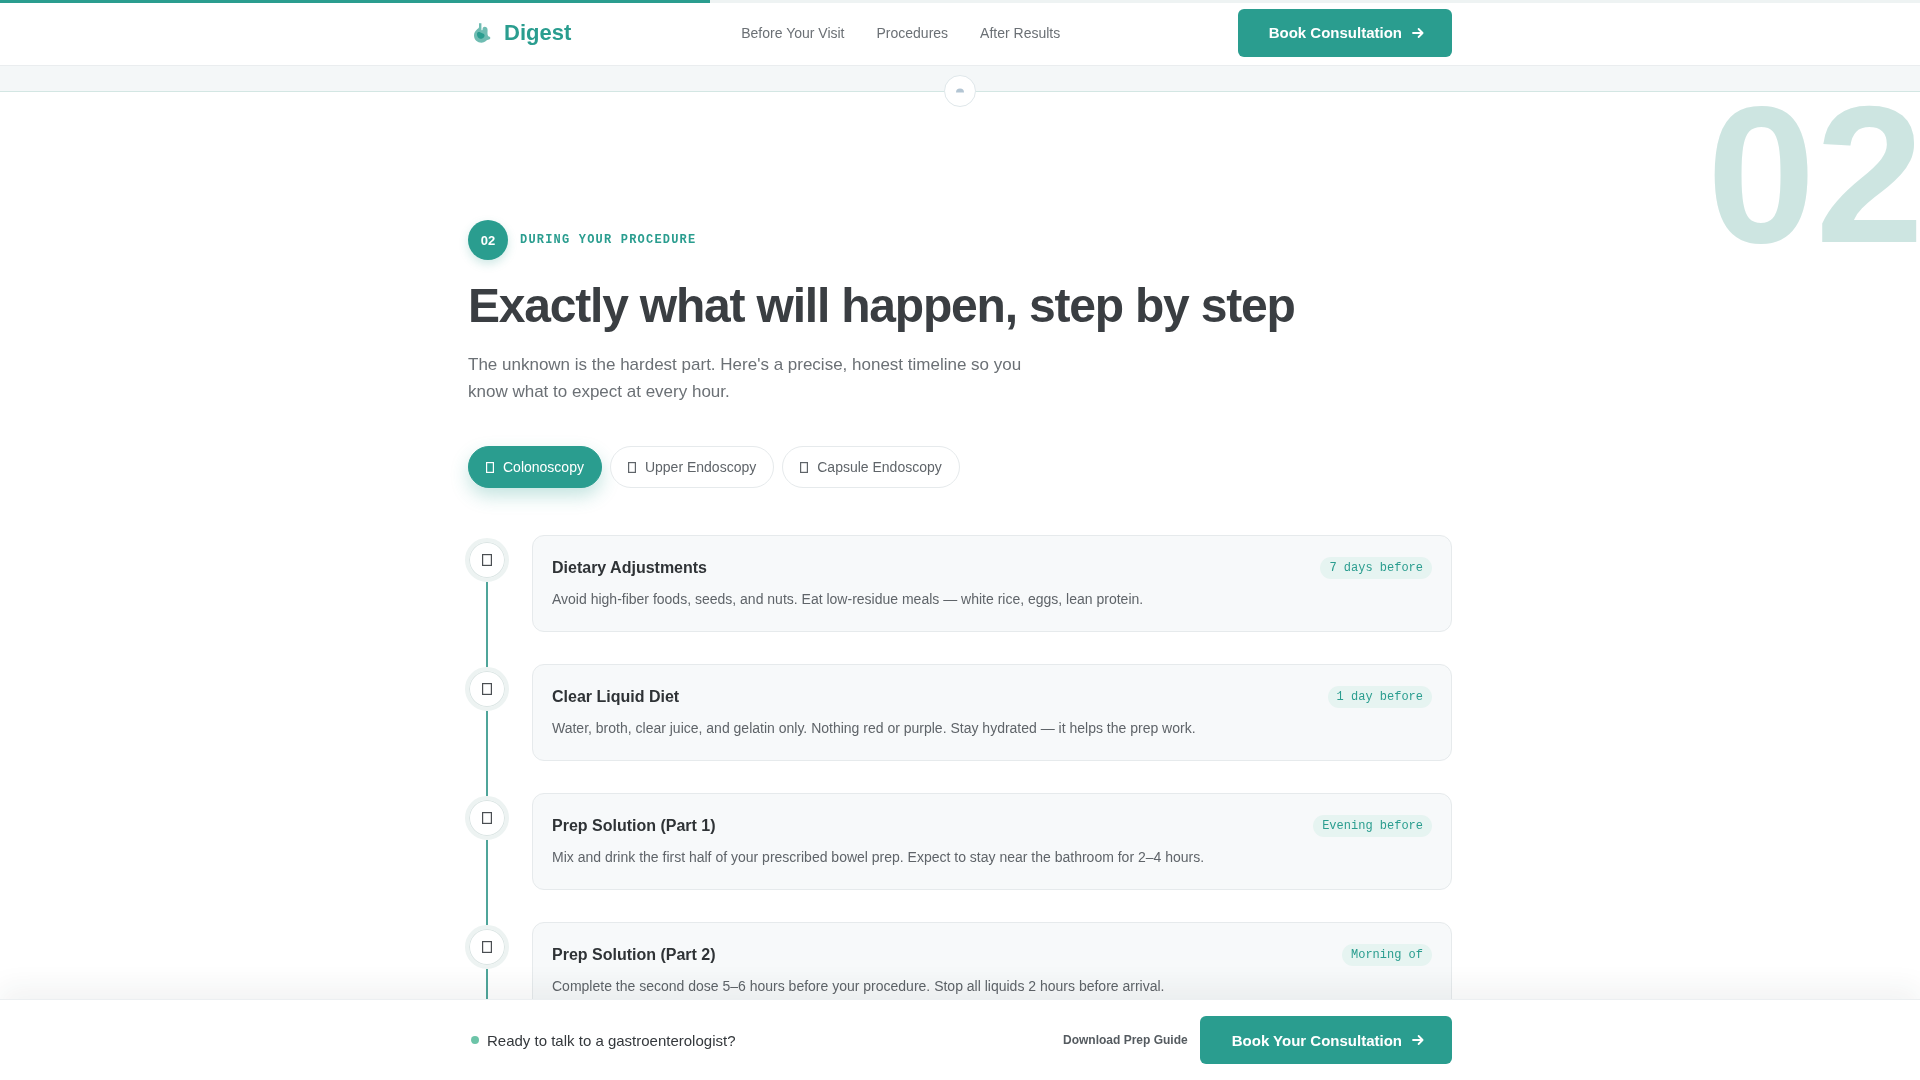  I want to click on nav-link: After Results, so click(1020, 32).